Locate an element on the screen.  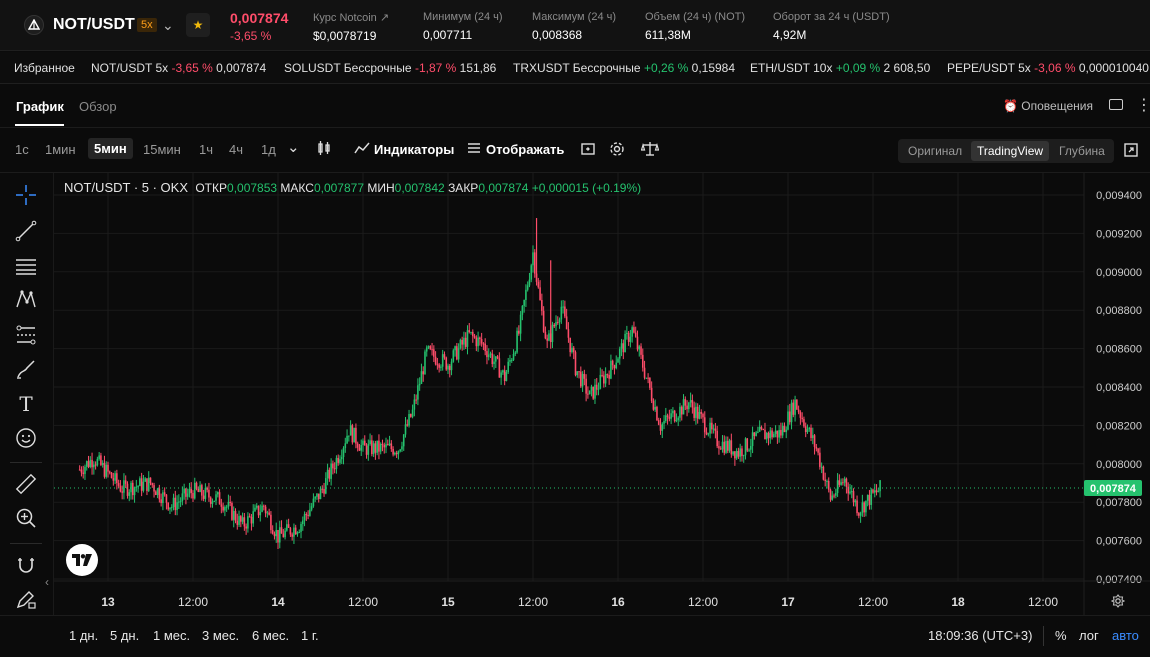
view-tabs: График Обзор ⏰ Оповещения ⋮ is located at coordinates (575, 107).